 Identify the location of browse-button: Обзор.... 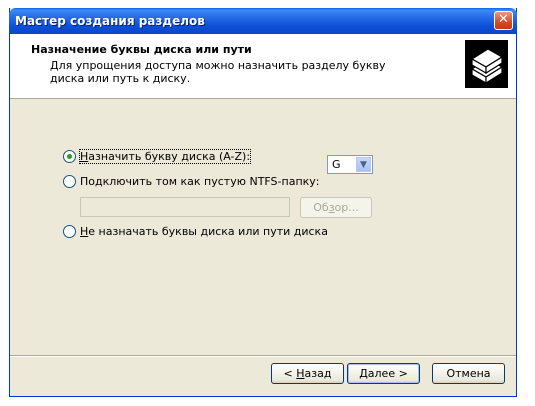
(336, 207).